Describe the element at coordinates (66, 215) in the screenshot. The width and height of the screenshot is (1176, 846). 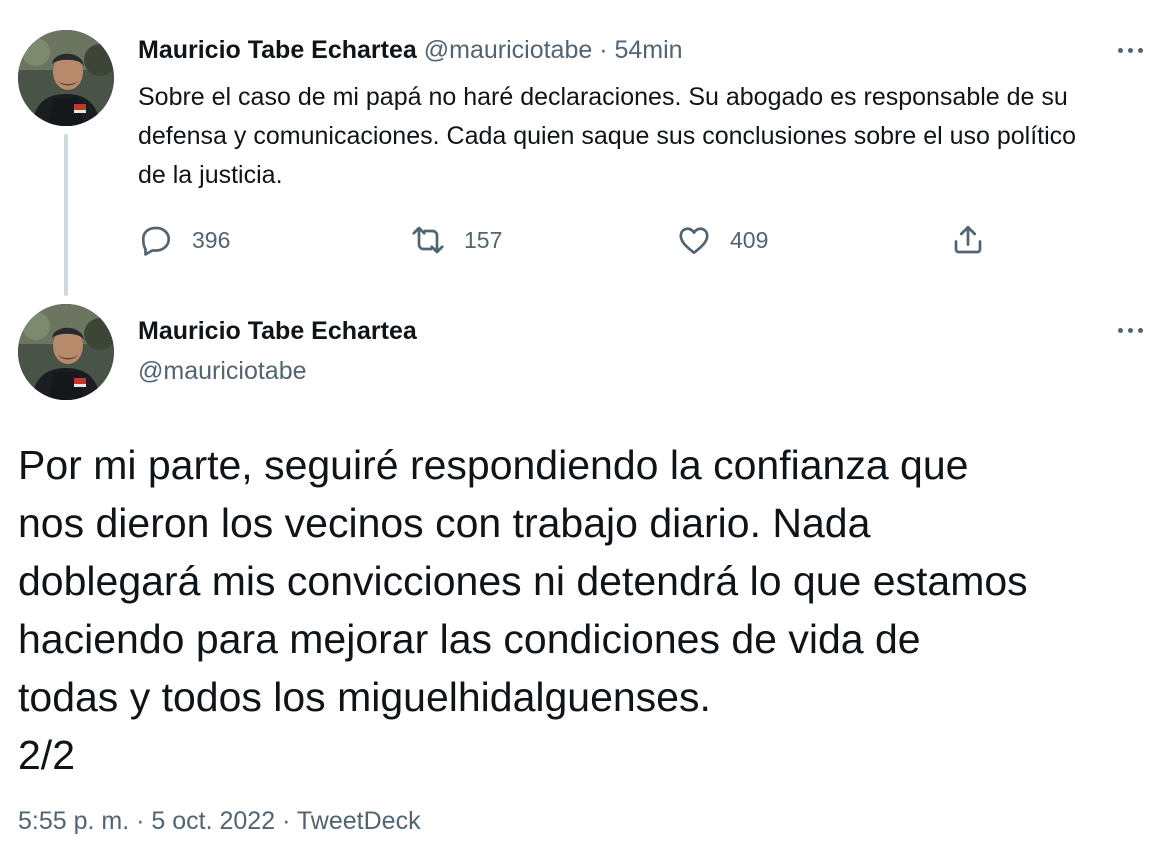
I see `thread-connector-line` at that location.